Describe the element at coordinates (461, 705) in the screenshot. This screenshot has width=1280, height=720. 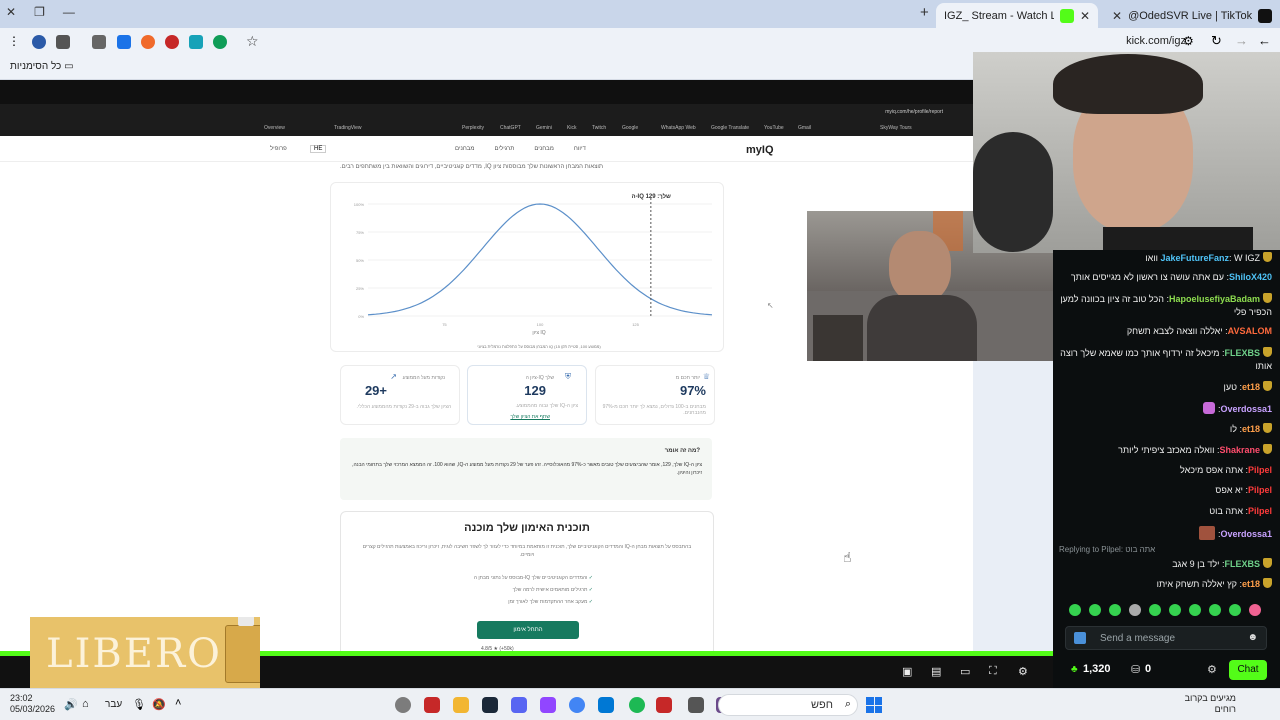
I see `file-explorer-icon` at that location.